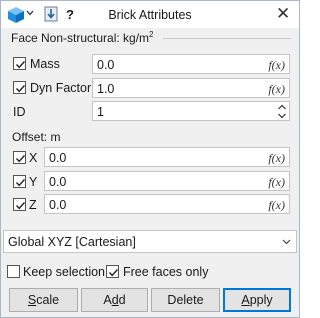 The width and height of the screenshot is (320, 318). What do you see at coordinates (276, 158) in the screenshot?
I see `offset-x-function-button: f(x)` at bounding box center [276, 158].